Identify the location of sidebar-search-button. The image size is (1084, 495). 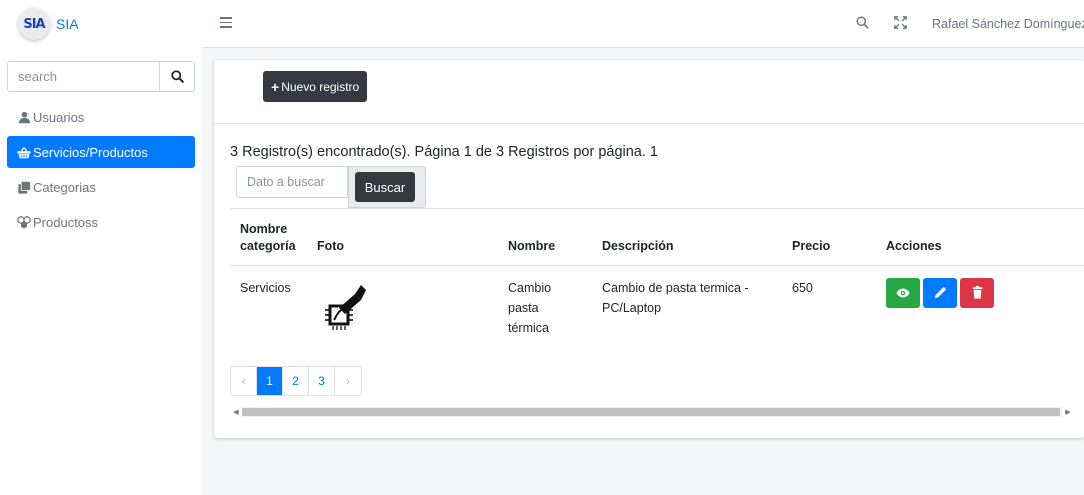
(177, 76).